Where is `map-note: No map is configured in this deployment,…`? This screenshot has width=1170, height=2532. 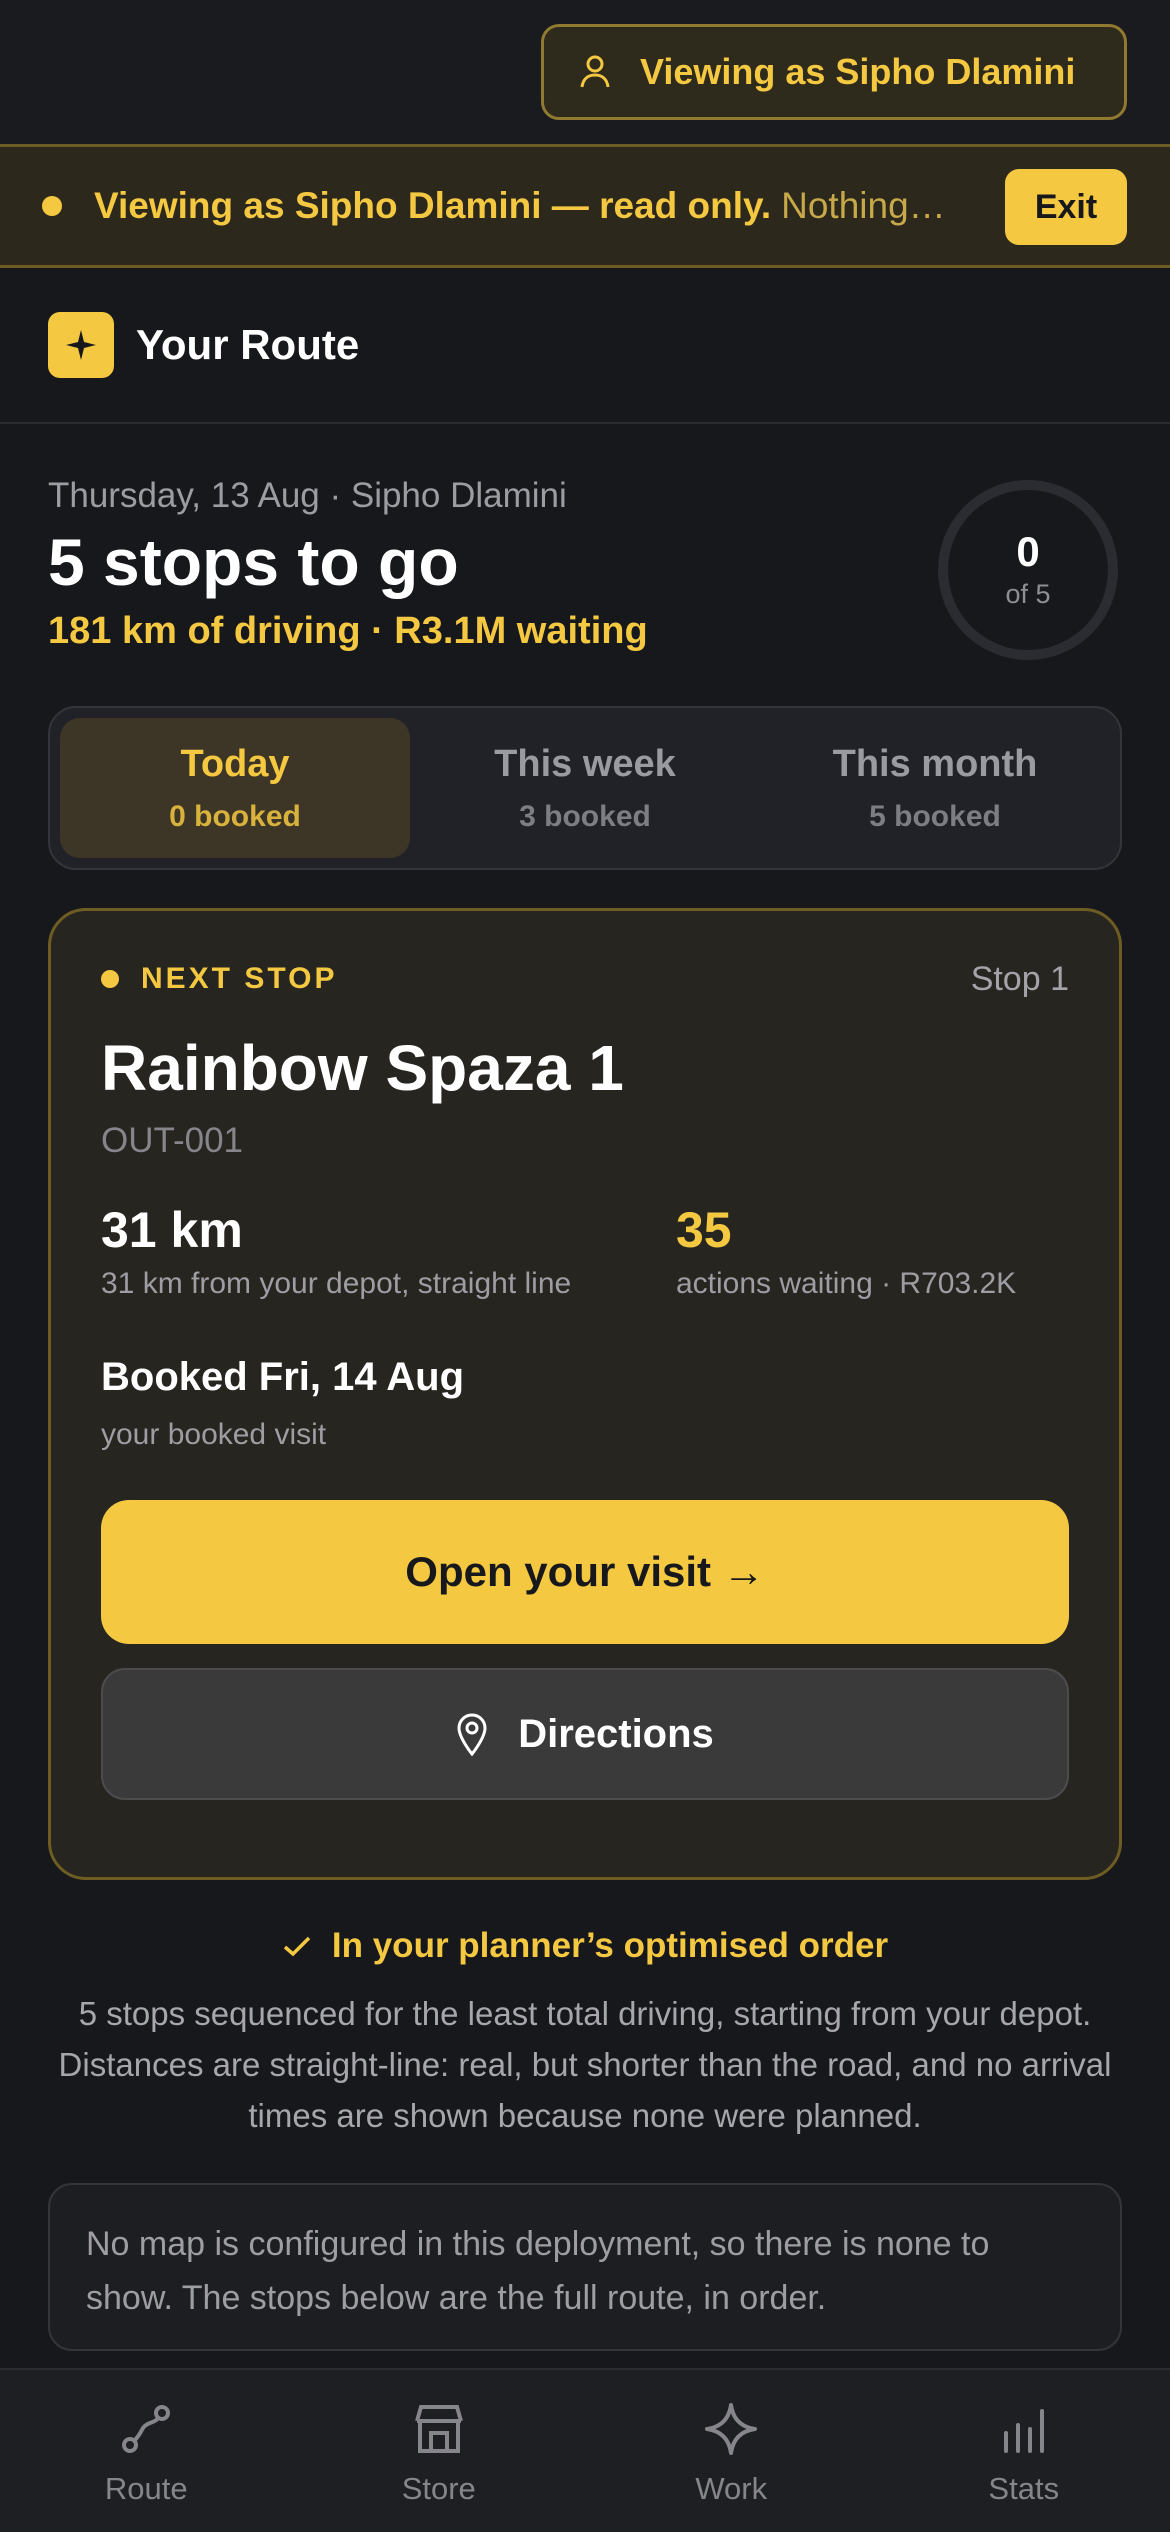 map-note: No map is configured in this deployment,… is located at coordinates (585, 2267).